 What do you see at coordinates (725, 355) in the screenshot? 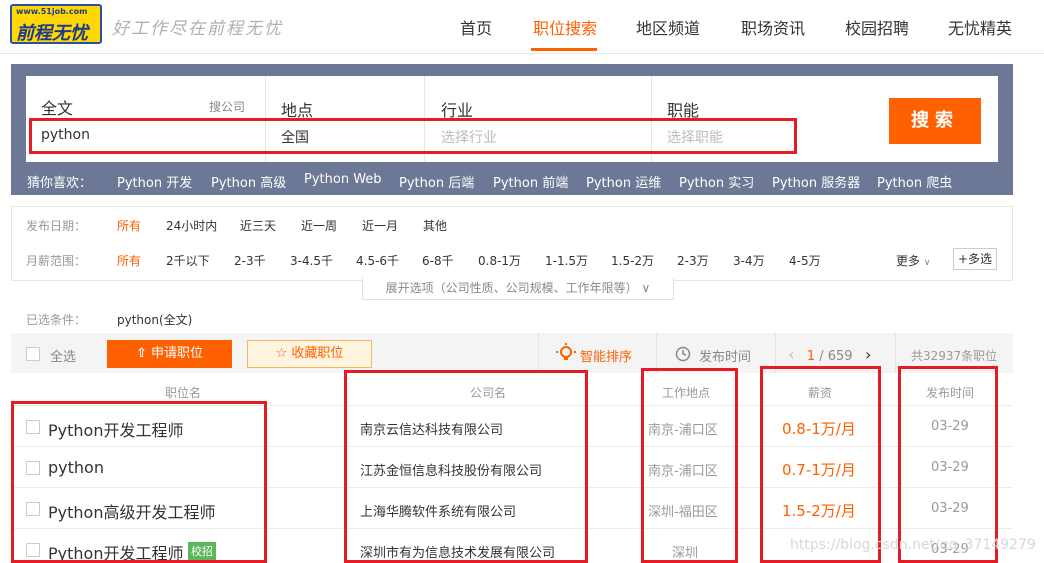
I see `time-sort: 发布时间` at bounding box center [725, 355].